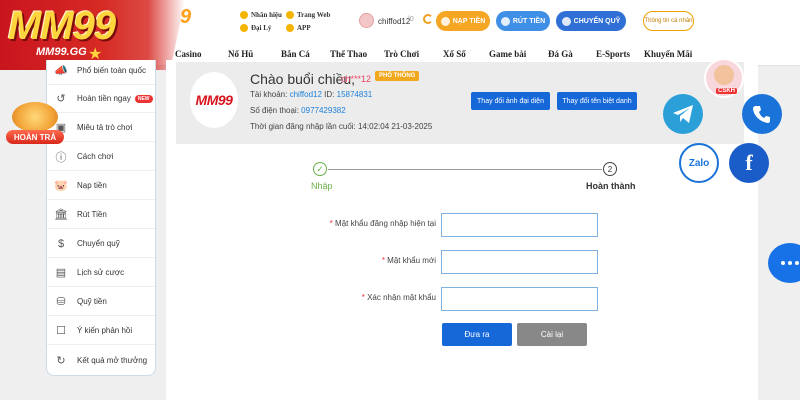  I want to click on avatar-logo: MM99, so click(214, 100).